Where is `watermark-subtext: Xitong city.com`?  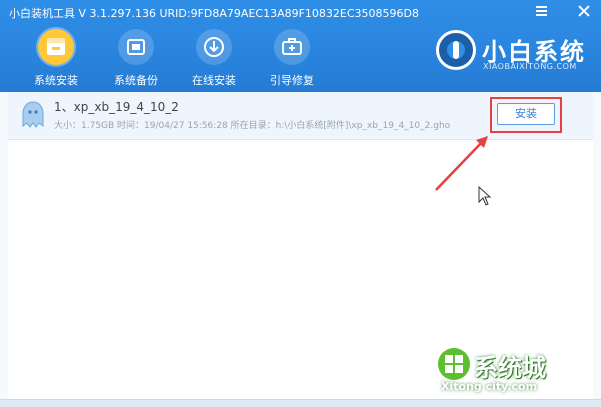 watermark-subtext: Xitong city.com is located at coordinates (489, 386).